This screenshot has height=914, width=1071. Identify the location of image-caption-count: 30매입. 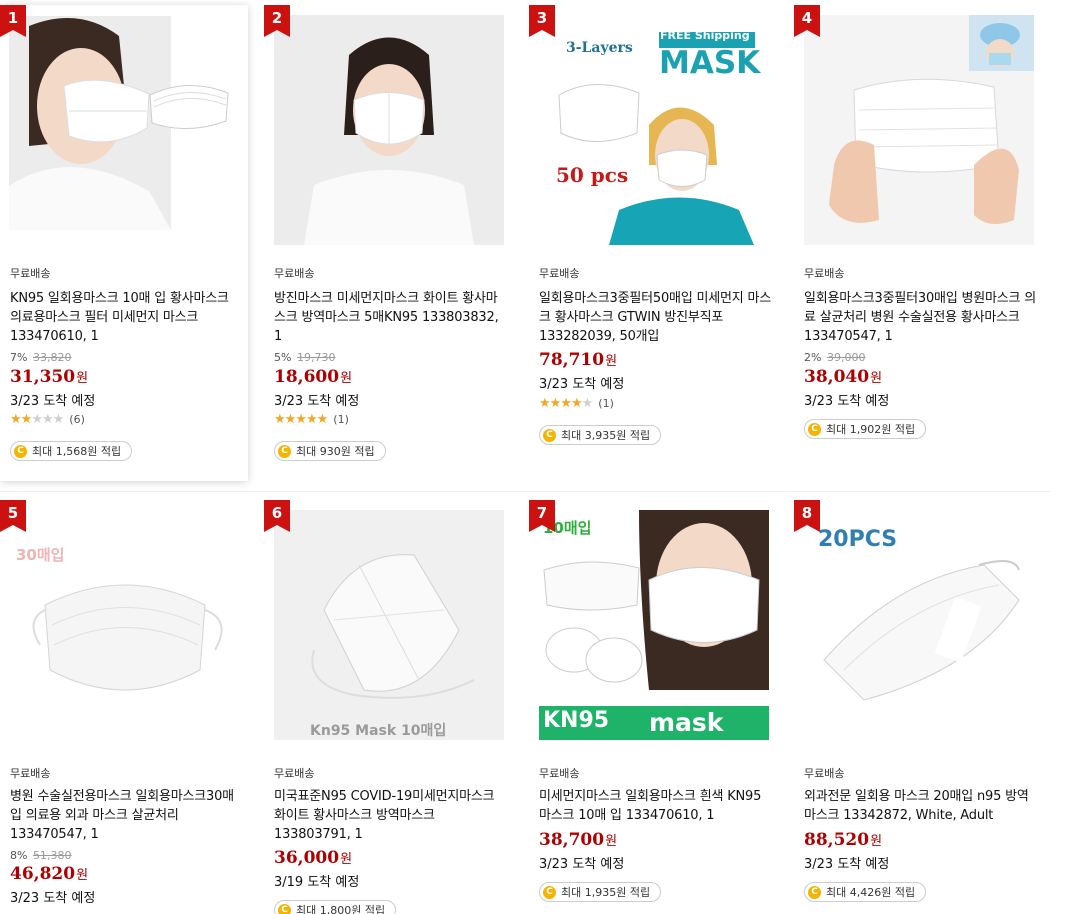
(40, 555).